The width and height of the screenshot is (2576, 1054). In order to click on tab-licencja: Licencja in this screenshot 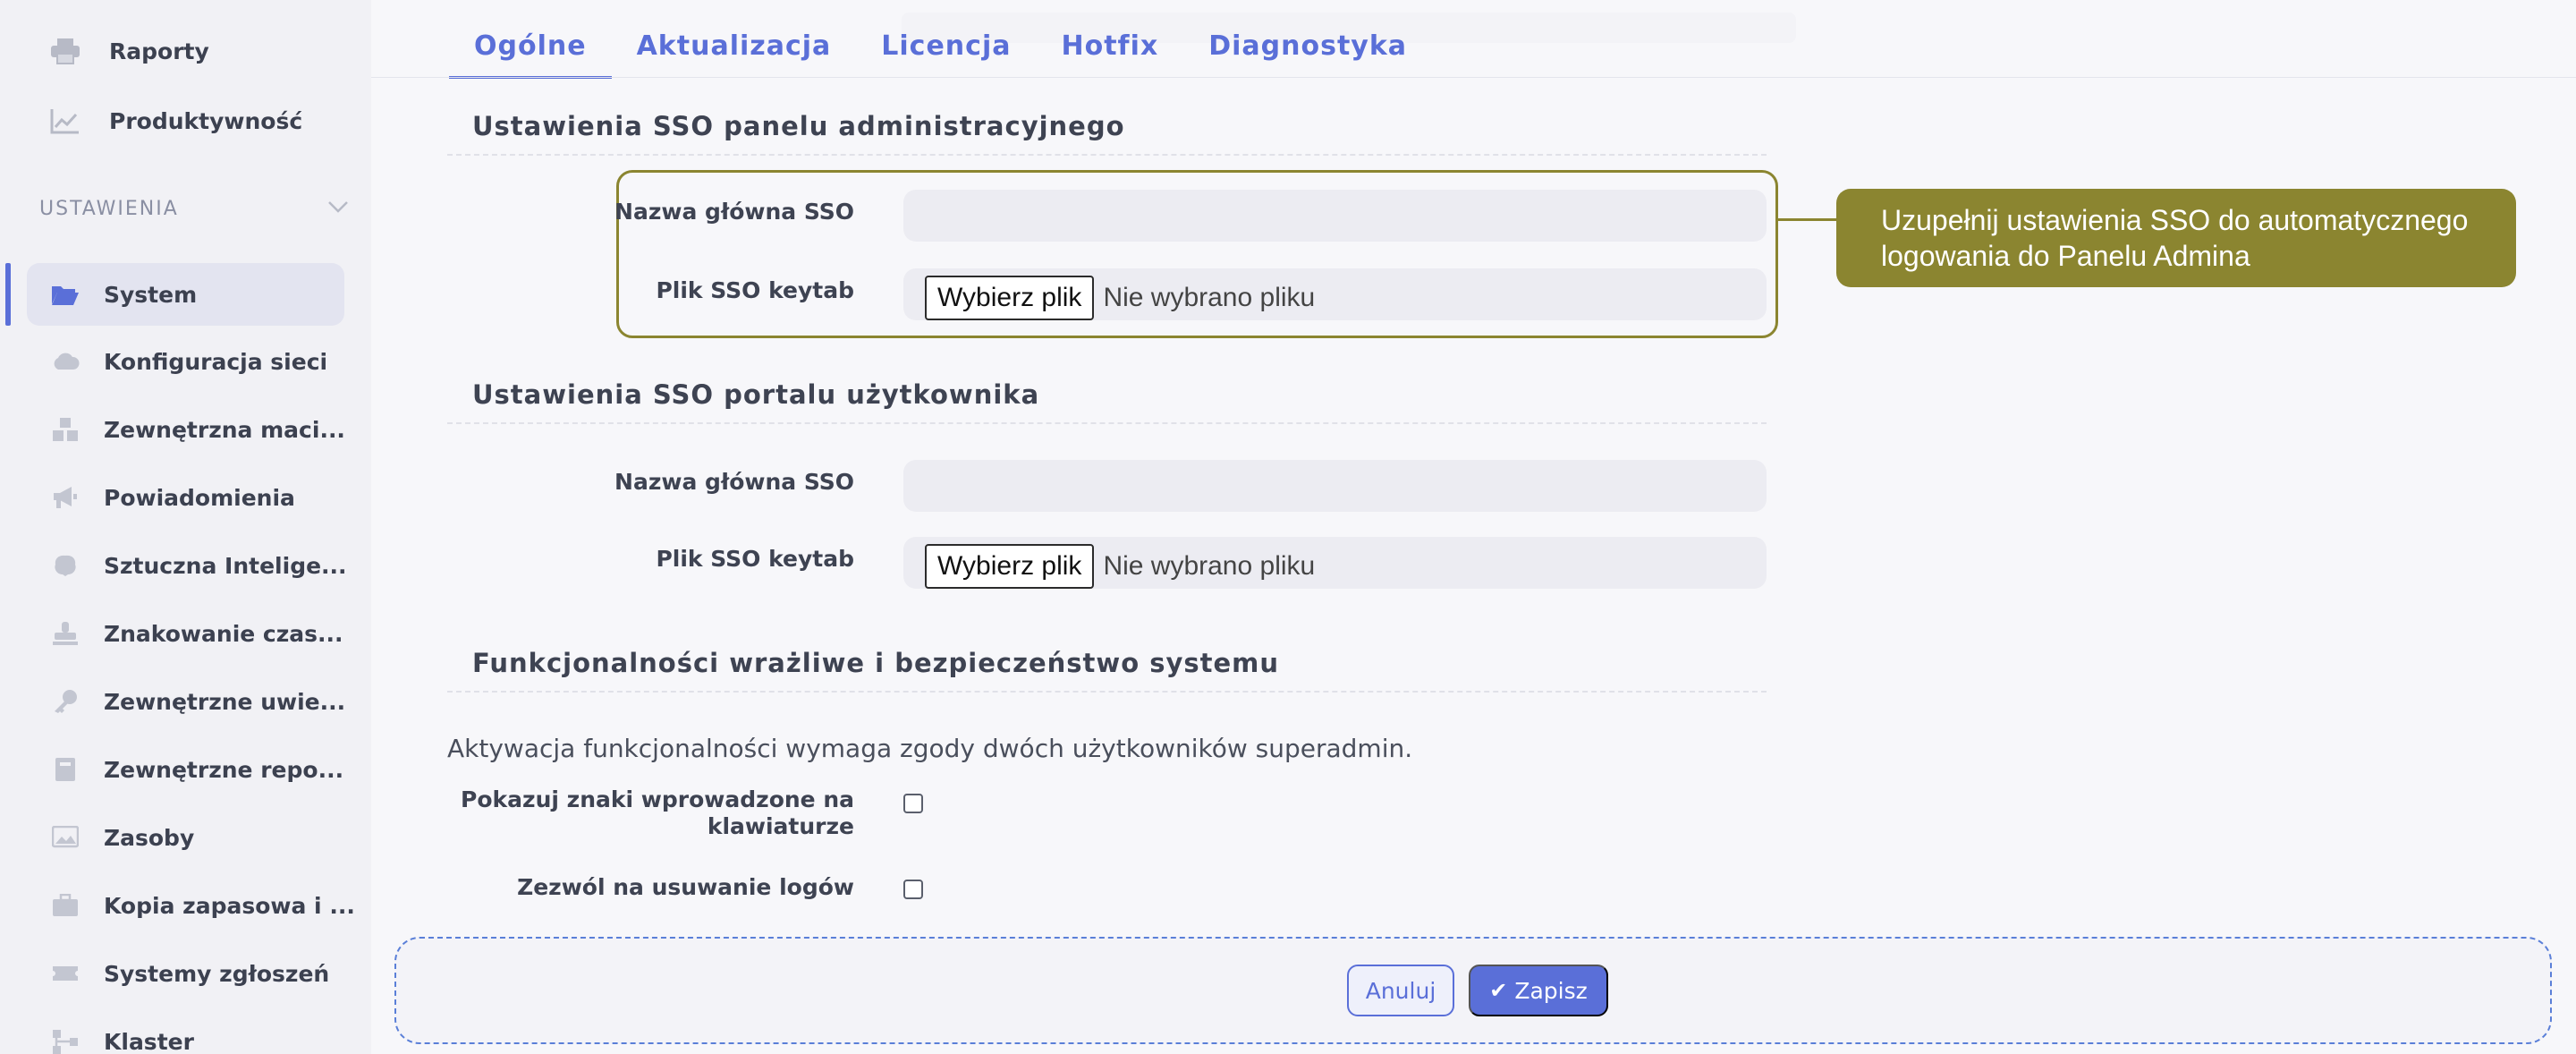, I will do `click(946, 51)`.